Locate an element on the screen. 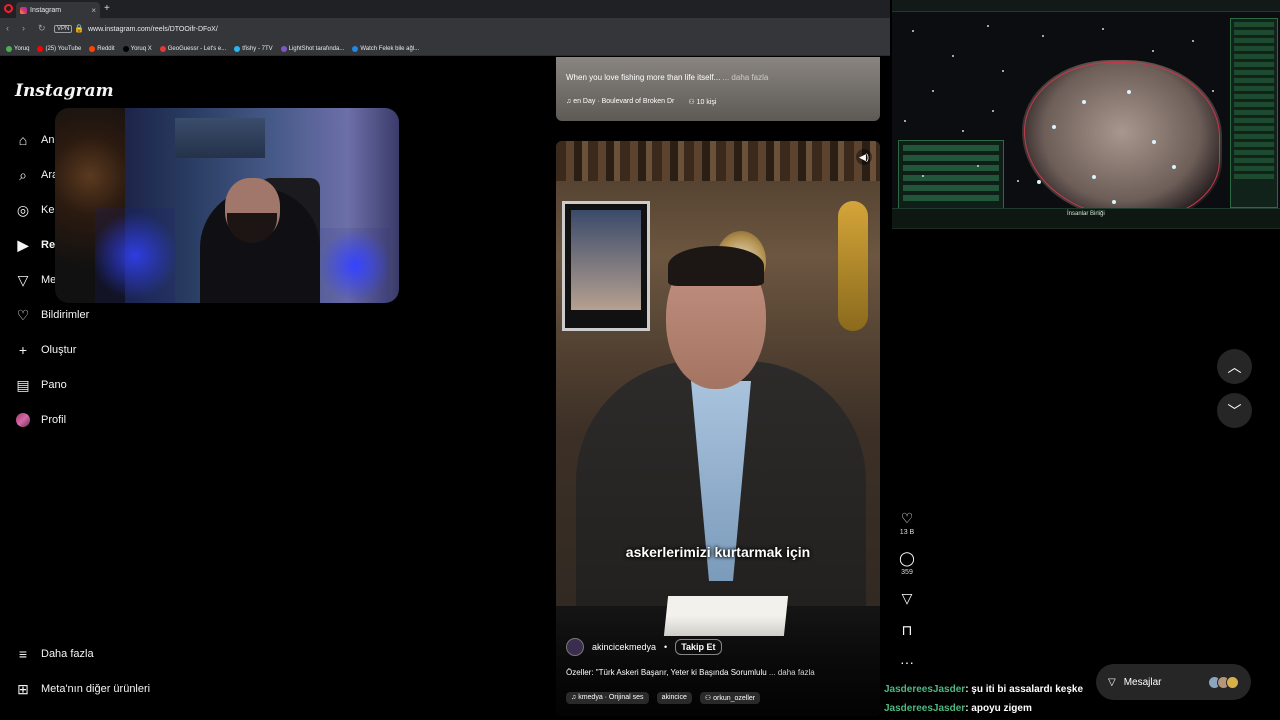 Image resolution: width=1280 pixels, height=720 pixels. comment-button: ◯ 359 is located at coordinates (907, 563).